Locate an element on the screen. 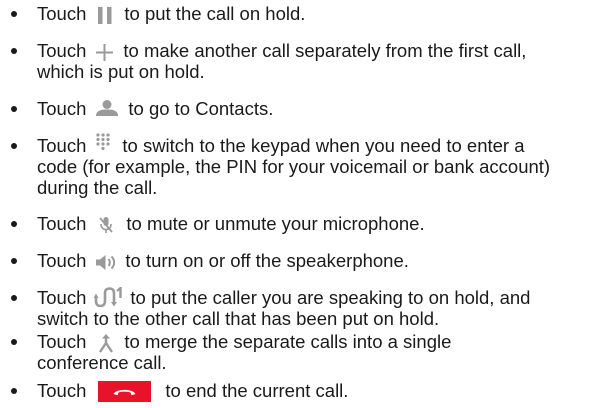 The image size is (589, 408). plus-icon is located at coordinates (105, 52).